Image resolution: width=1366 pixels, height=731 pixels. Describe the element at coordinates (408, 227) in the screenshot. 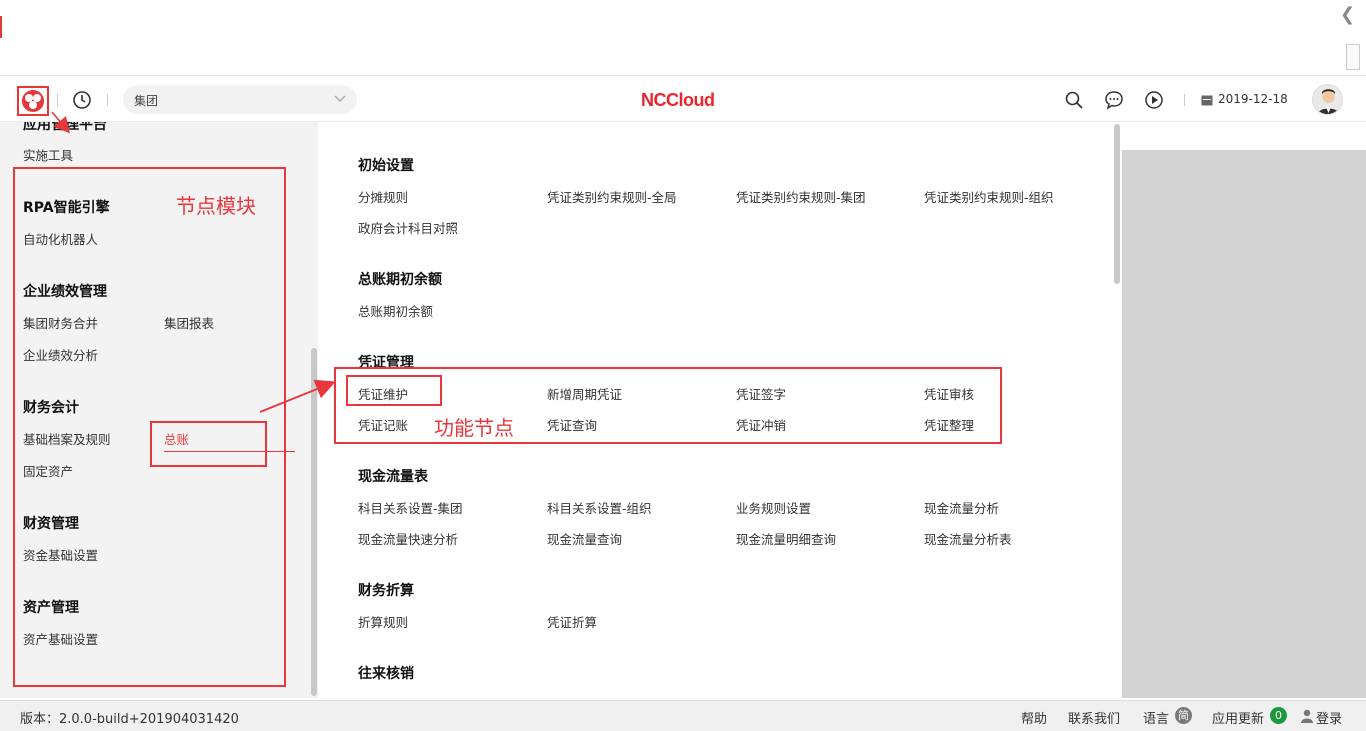

I see `function-item: 政府会计科目对照` at that location.